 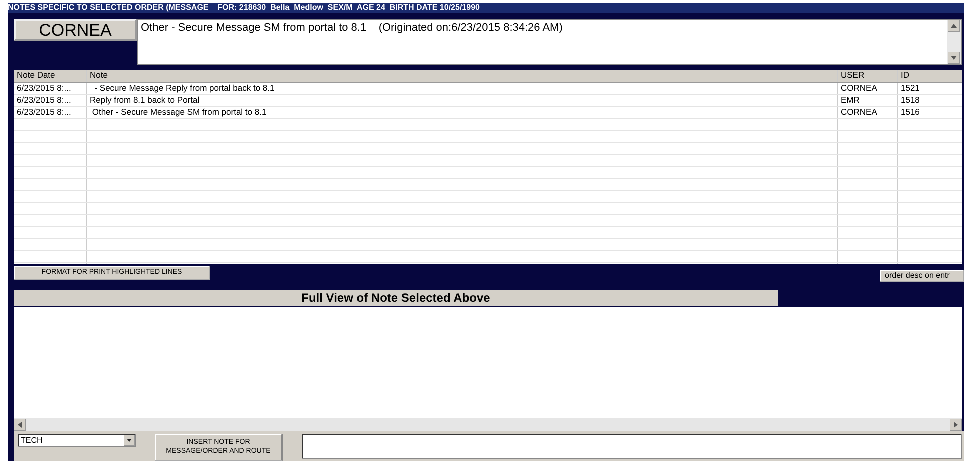 I want to click on window-title: NOTES SPECIFIC TO SELECTED ORDER (MESSAGE FOR: 218630 Bella Medlow SEX/M AGE 24 BIRTH DATE 10/25/1990, so click(x=486, y=8).